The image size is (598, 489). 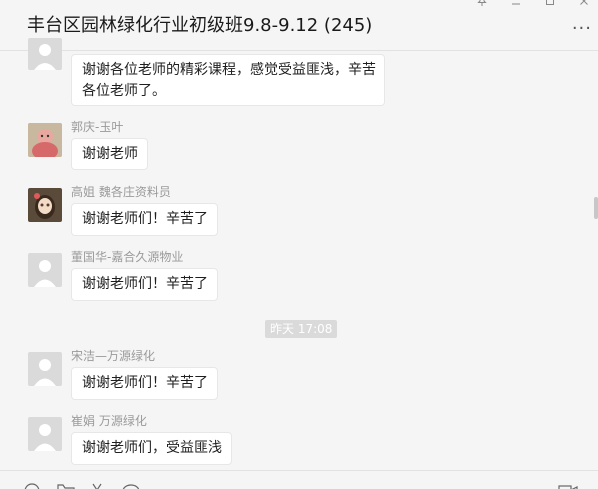 I want to click on chat-title: 丰台区园林绿化行业初级班9.8-9.12 (245), so click(x=200, y=25).